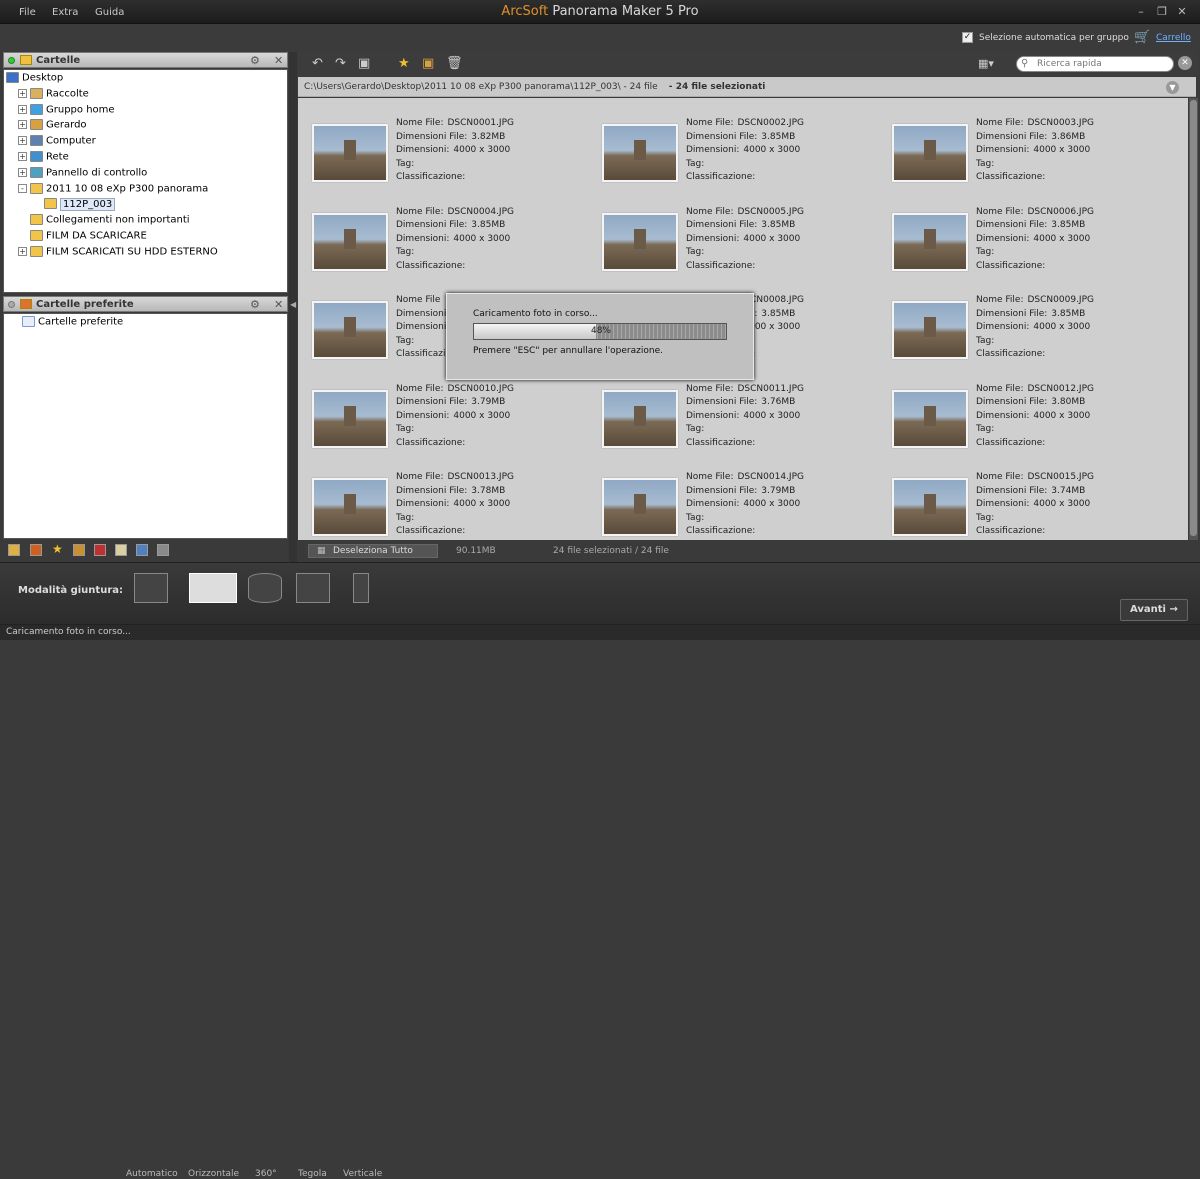 The image size is (1200, 1179). Describe the element at coordinates (986, 63) in the screenshot. I see `view-mode-icon: ▦▾` at that location.